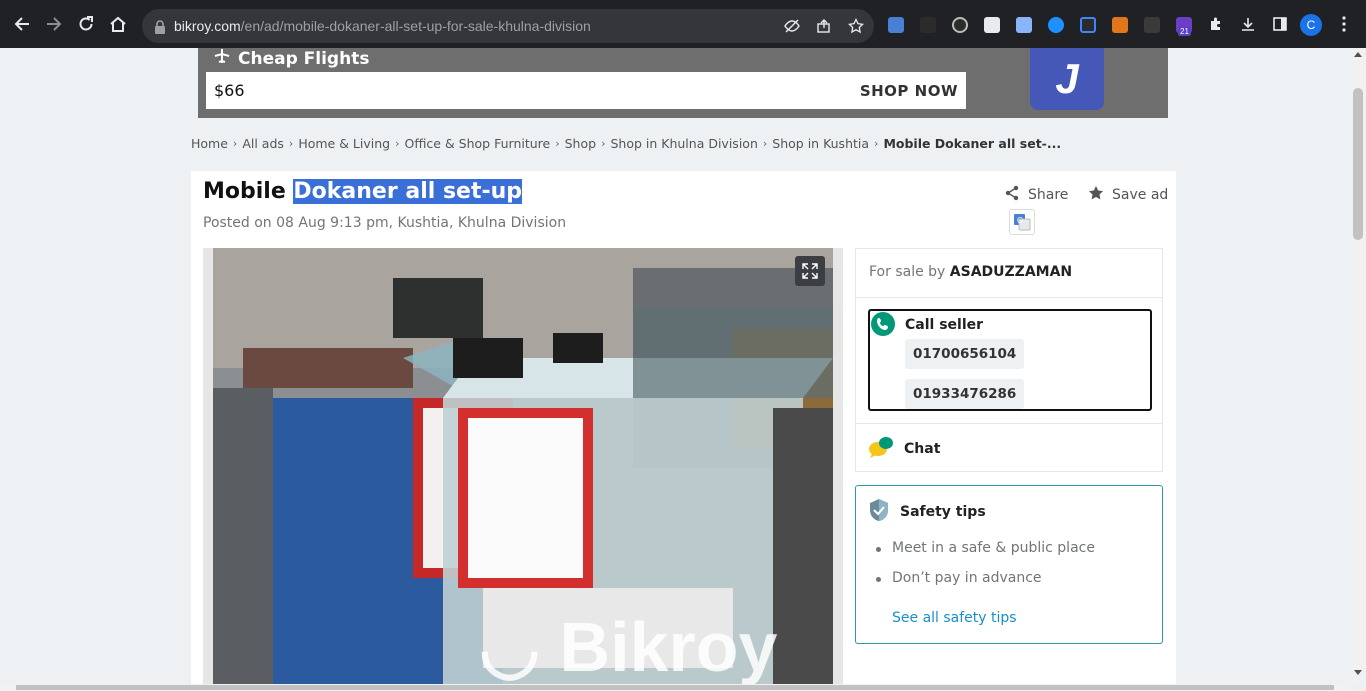 This screenshot has width=1366, height=691. Describe the element at coordinates (1140, 195) in the screenshot. I see `save-ad-label: Save ad` at that location.